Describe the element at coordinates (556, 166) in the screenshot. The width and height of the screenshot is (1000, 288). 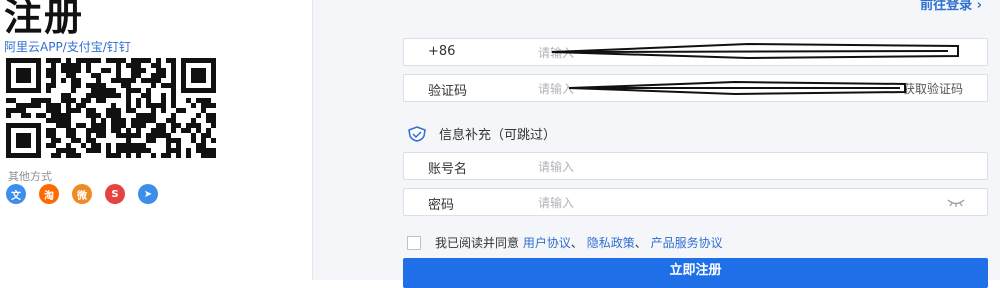
I see `account-input: 请输入` at that location.